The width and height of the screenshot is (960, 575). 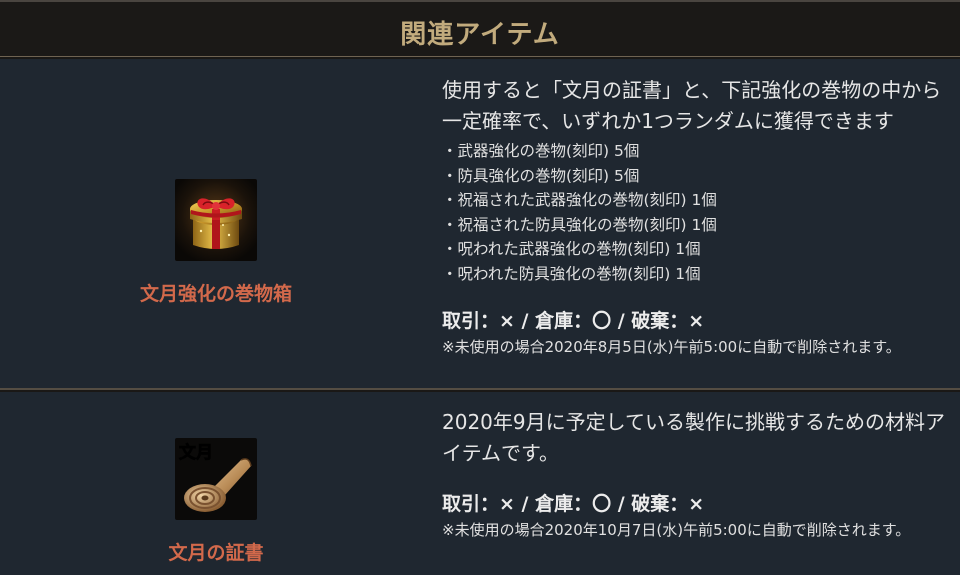 What do you see at coordinates (676, 530) in the screenshot?
I see `expiry-note: ※未使用の場合2020年10月7日(水)午前5:00に自動で削除されます。` at bounding box center [676, 530].